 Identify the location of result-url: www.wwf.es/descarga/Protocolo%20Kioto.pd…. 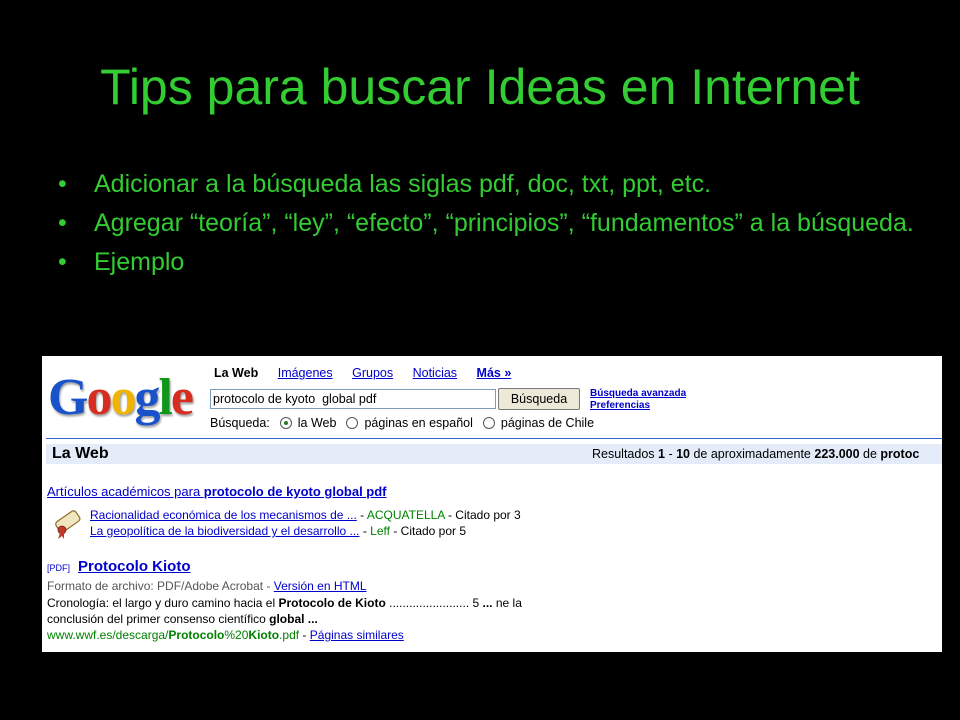
(225, 635).